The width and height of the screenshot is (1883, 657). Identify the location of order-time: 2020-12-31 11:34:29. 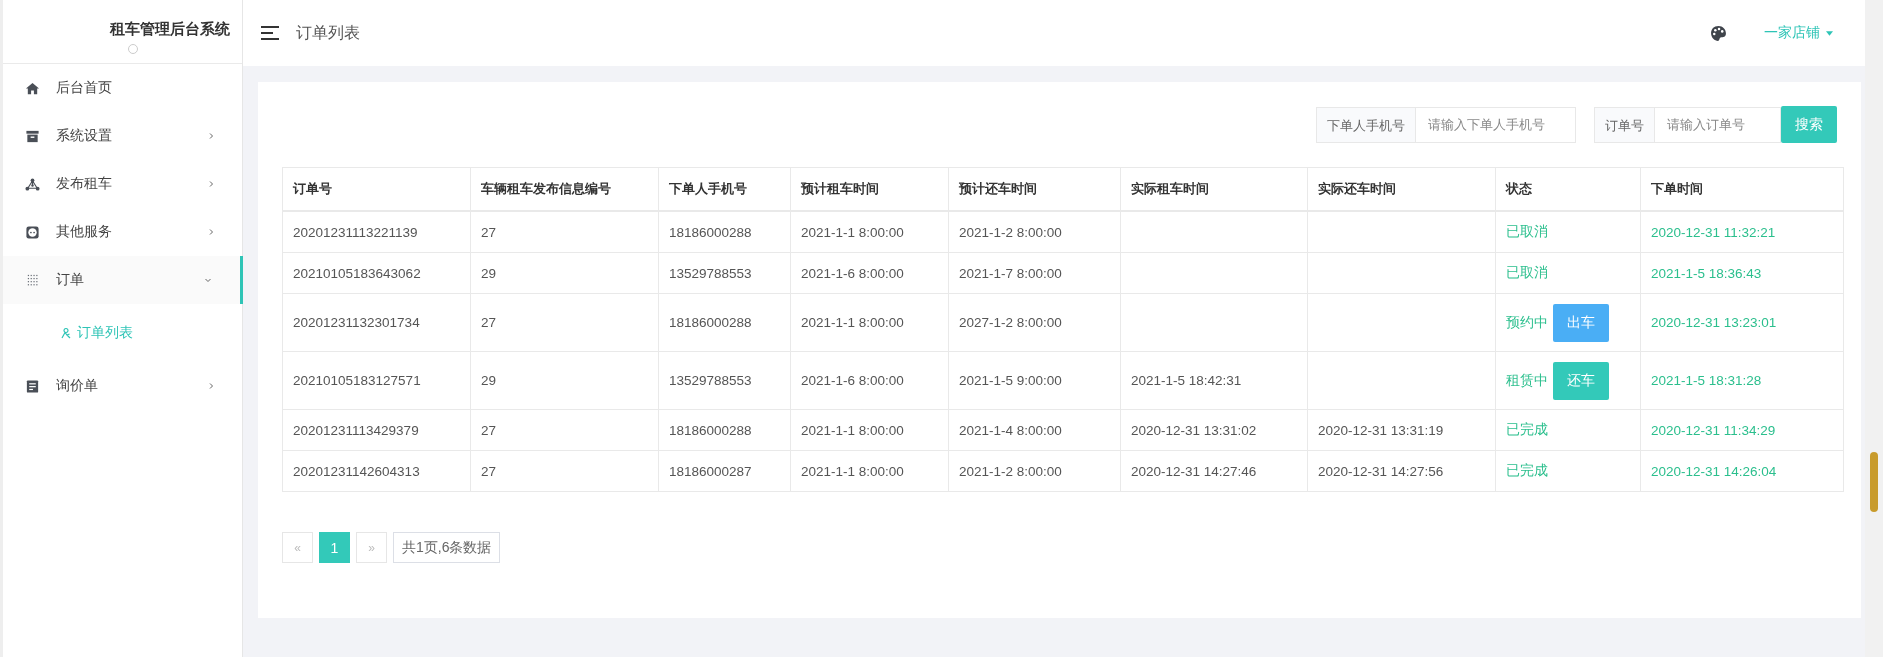
(1713, 430).